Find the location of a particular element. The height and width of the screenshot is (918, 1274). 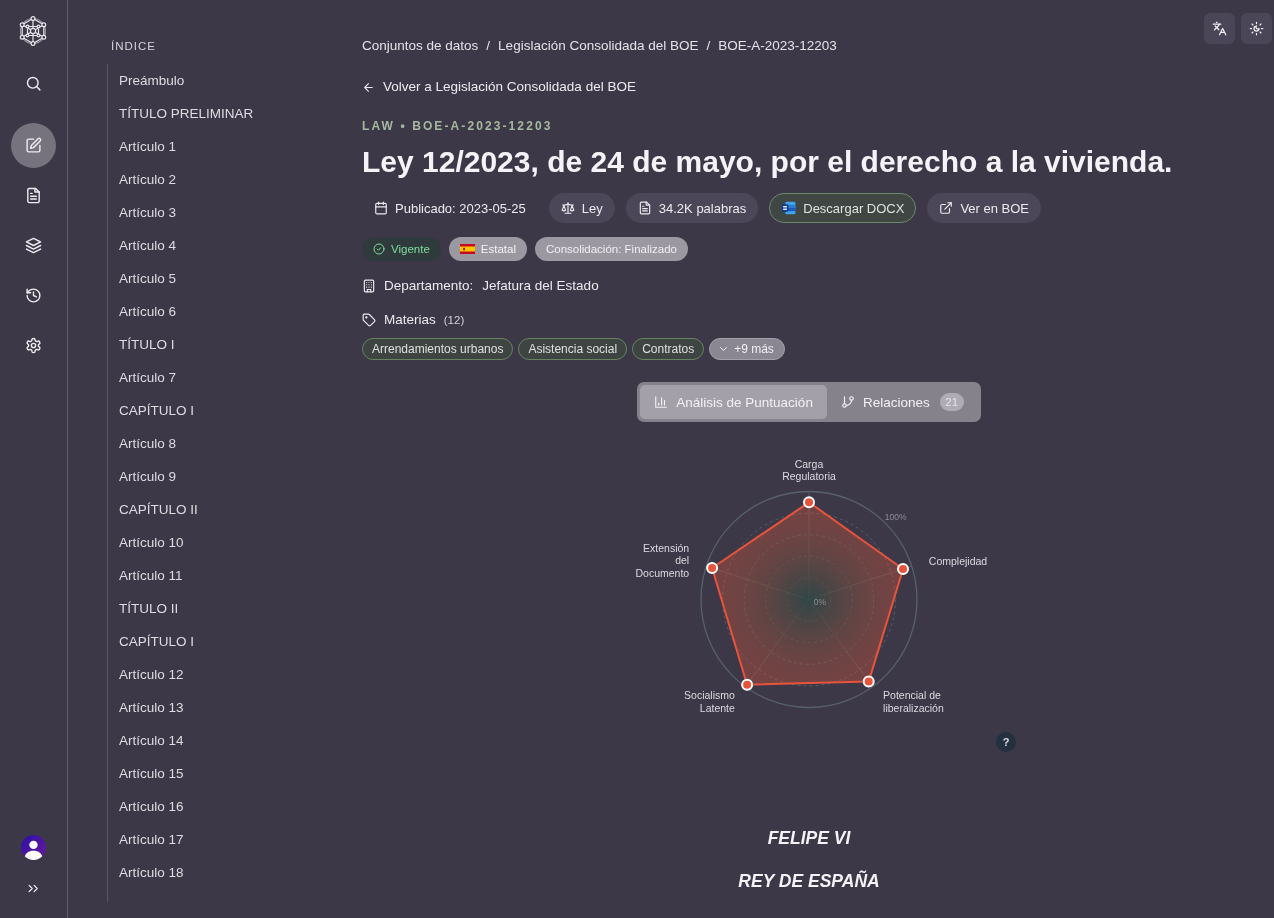

scale-icon is located at coordinates (567, 208).